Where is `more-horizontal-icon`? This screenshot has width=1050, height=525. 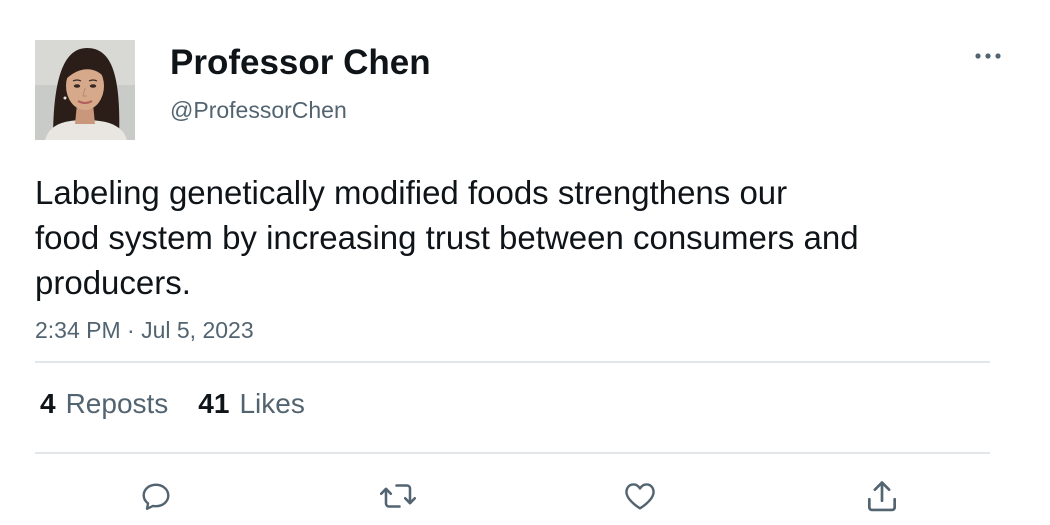 more-horizontal-icon is located at coordinates (988, 56).